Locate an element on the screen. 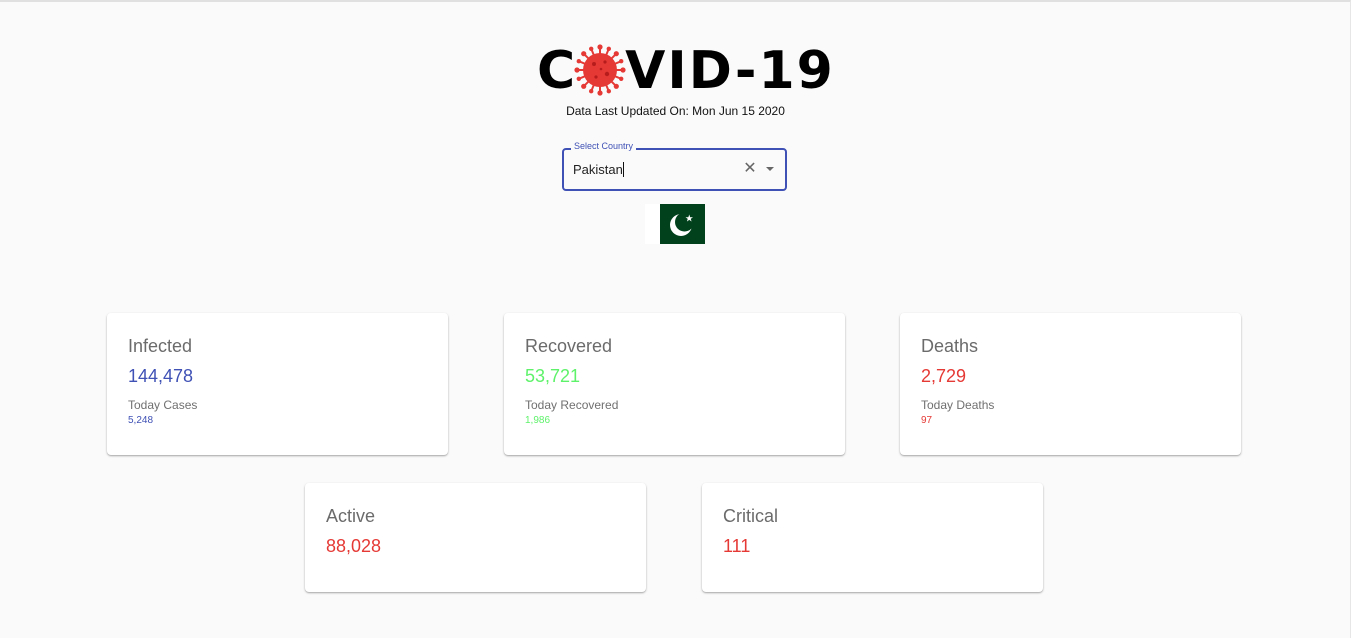 The height and width of the screenshot is (638, 1351). card-sub-value: 1,986 is located at coordinates (538, 420).